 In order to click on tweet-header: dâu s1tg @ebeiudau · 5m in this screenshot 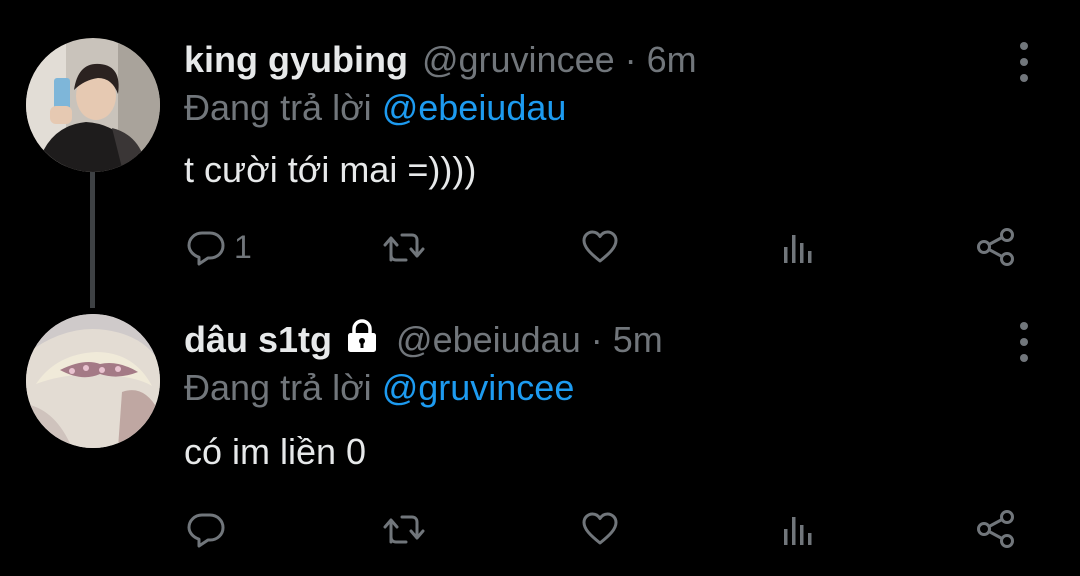, I will do `click(423, 341)`.